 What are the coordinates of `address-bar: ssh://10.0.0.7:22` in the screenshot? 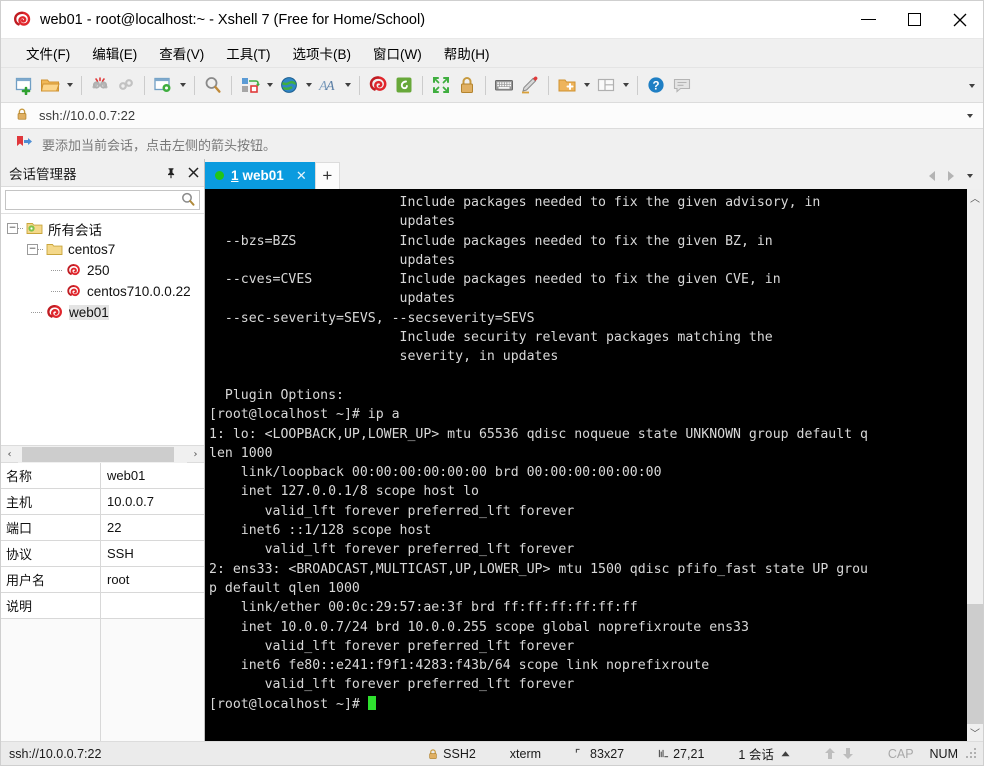 It's located at (492, 116).